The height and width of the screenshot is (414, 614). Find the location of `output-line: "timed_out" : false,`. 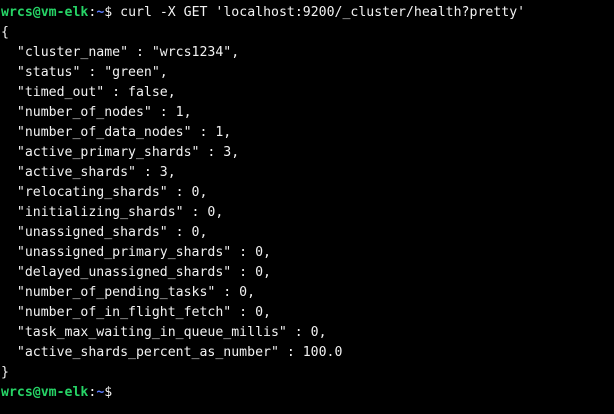

output-line: "timed_out" : false, is located at coordinates (88, 92).